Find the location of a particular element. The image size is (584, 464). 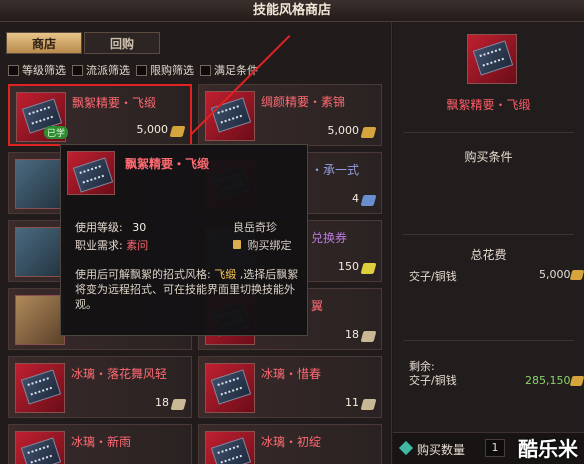

tooltip-level: 使用等级: 30 is located at coordinates (110, 227).